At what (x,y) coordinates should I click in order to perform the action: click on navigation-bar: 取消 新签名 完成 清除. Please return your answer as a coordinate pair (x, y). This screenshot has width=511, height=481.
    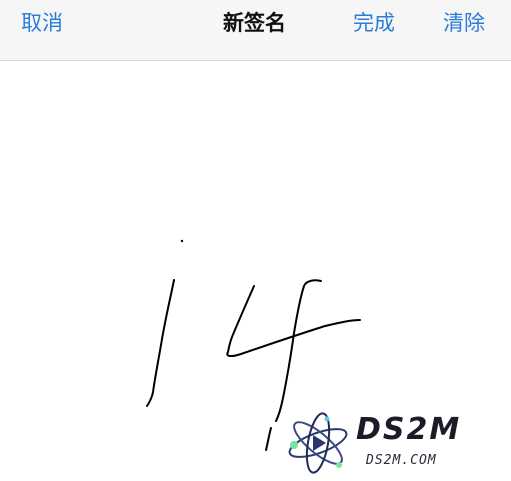
    Looking at the image, I should click on (255, 30).